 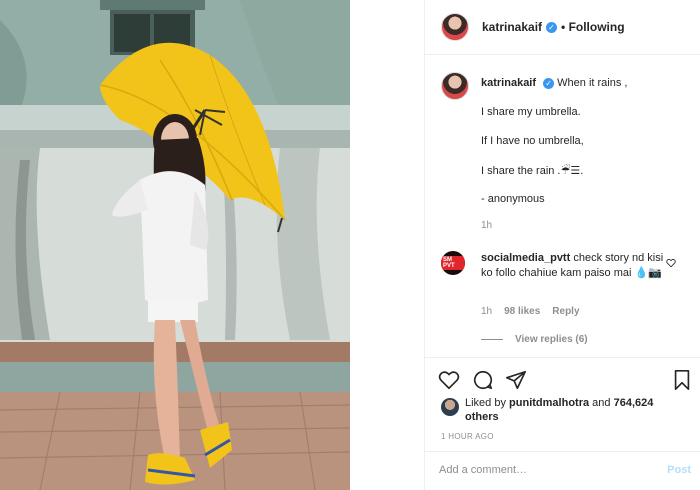 What do you see at coordinates (487, 225) in the screenshot?
I see `caption-time: 1h` at bounding box center [487, 225].